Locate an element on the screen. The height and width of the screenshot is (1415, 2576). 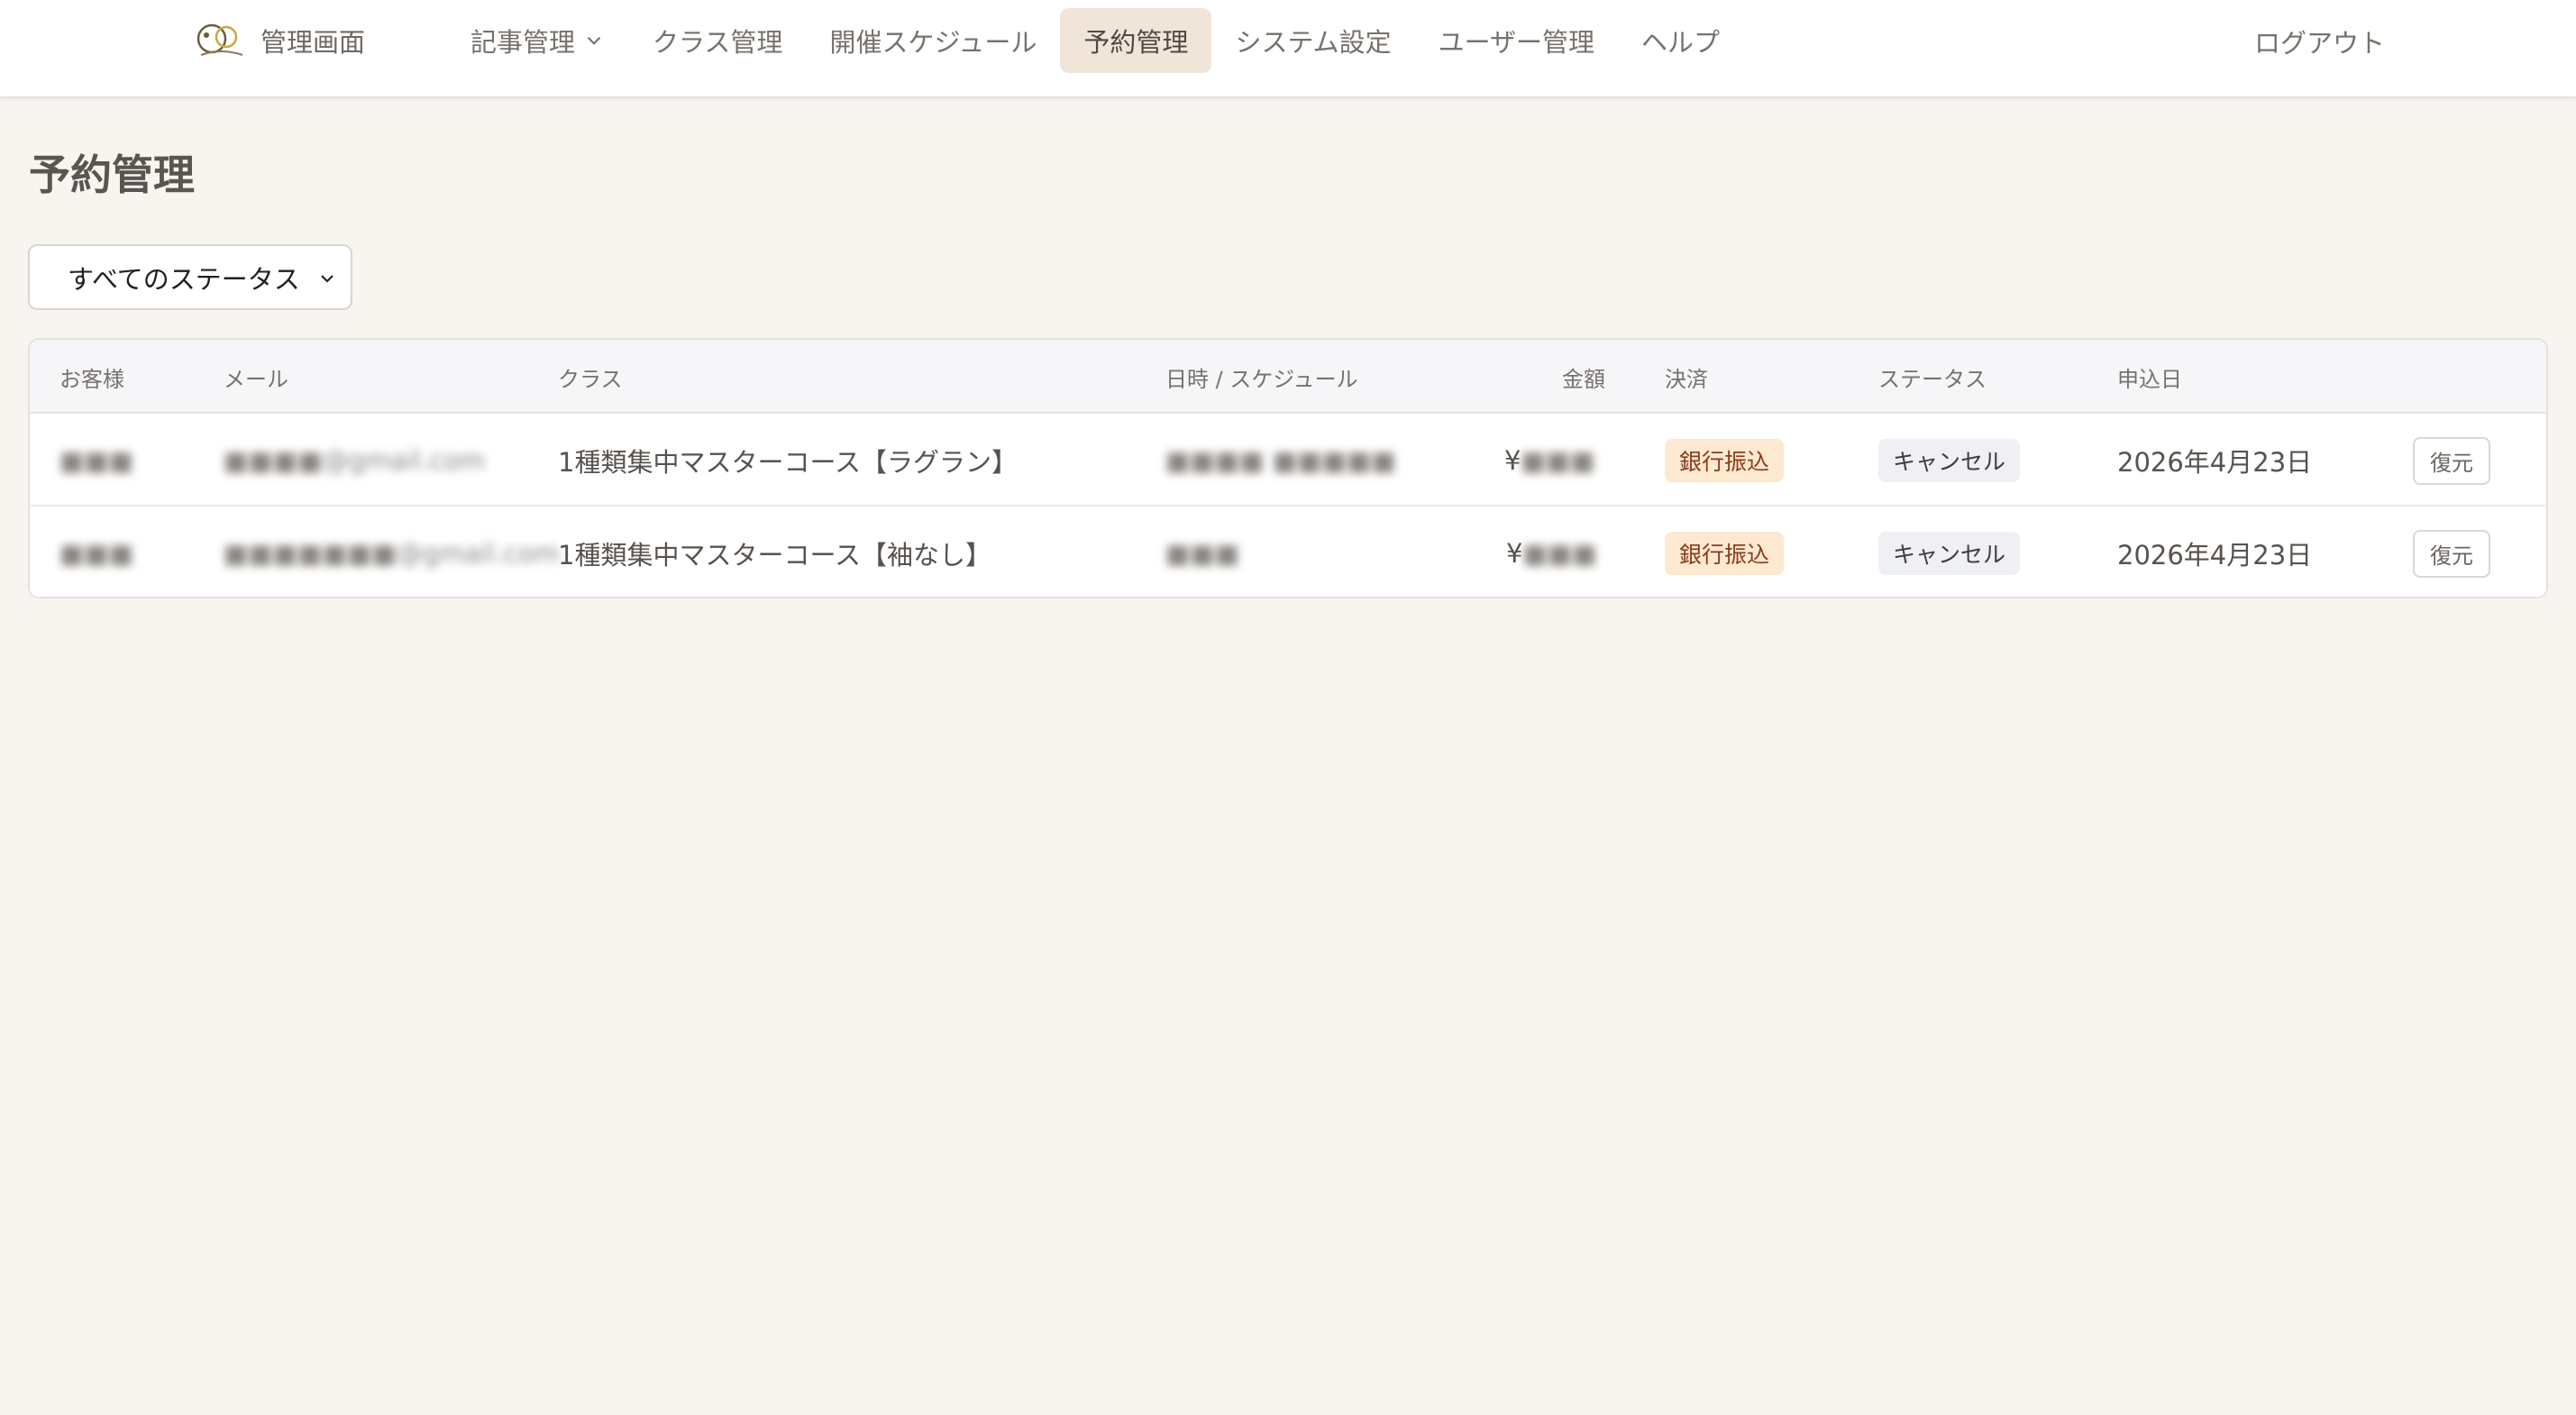
nav-item-classes: クラス管理 is located at coordinates (717, 40).